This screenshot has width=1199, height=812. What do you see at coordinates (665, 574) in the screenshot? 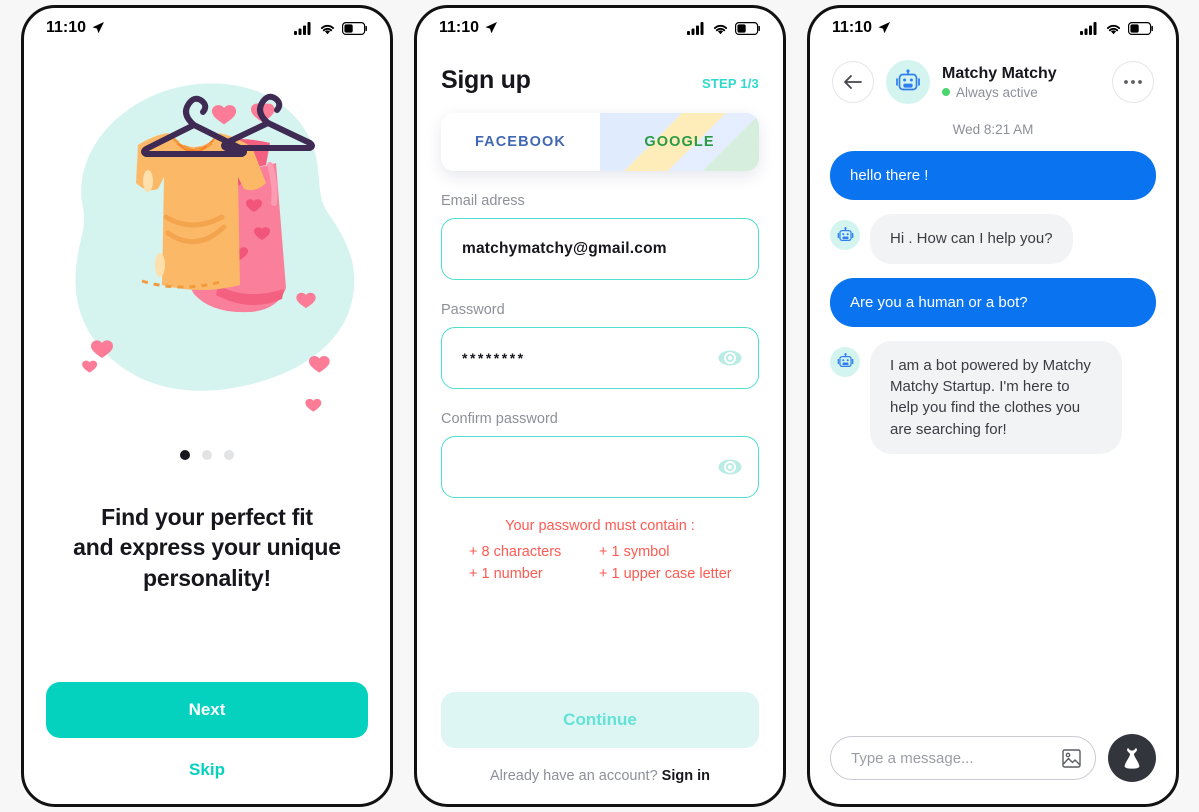
I see `password-rule-item: + 1 upper case letter` at bounding box center [665, 574].